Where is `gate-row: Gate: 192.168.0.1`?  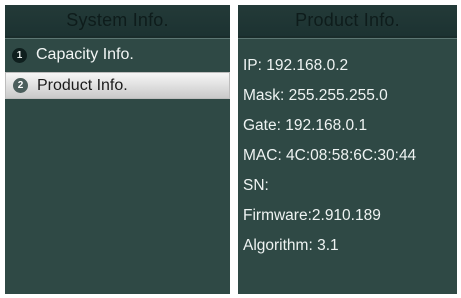
gate-row: Gate: 192.168.0.1 is located at coordinates (305, 125).